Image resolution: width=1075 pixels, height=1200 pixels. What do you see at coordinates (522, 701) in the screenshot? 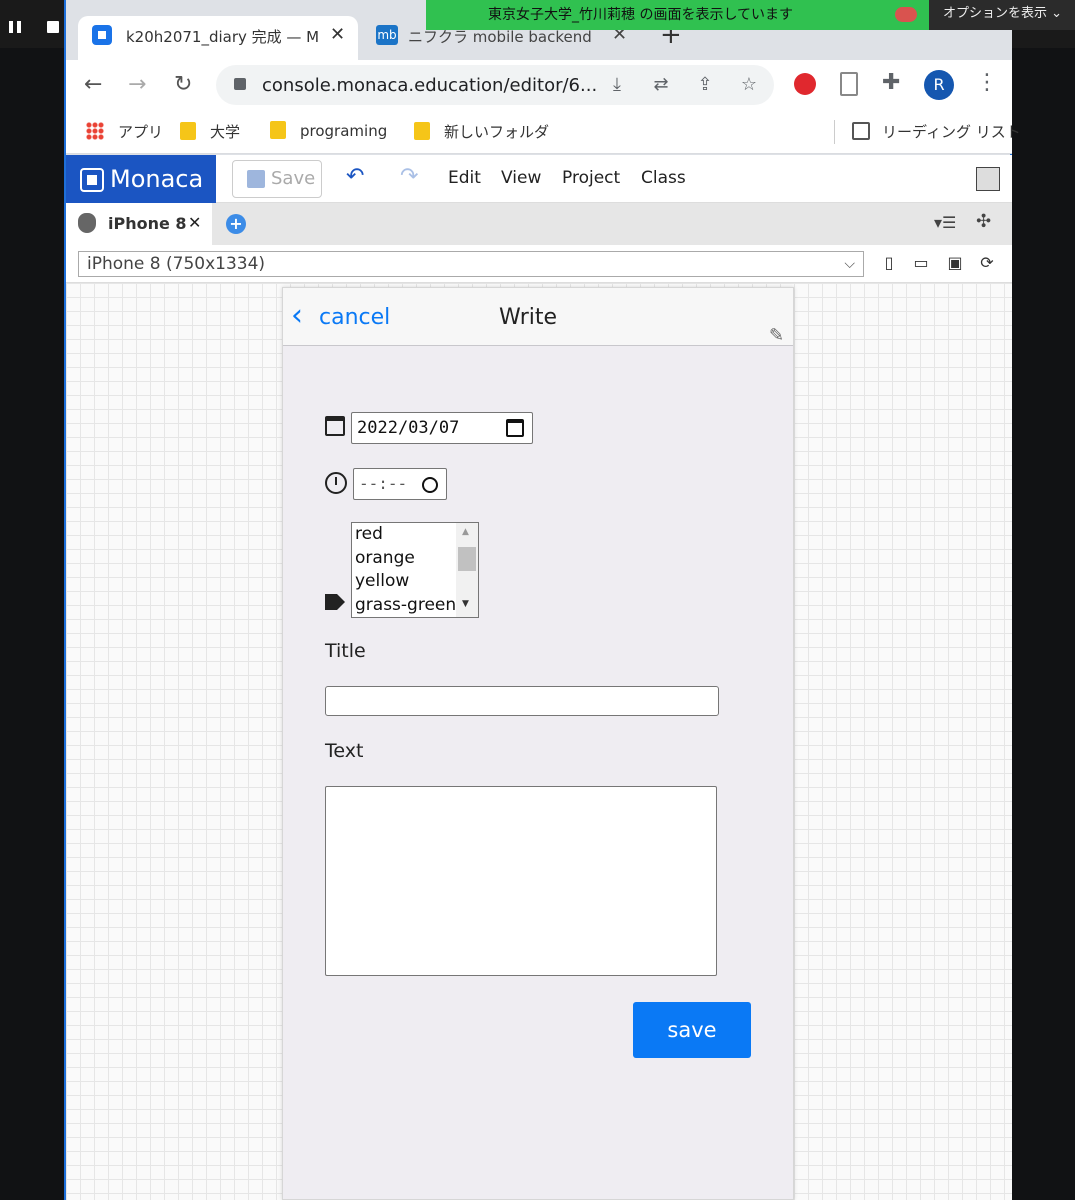
I see `title-input` at bounding box center [522, 701].